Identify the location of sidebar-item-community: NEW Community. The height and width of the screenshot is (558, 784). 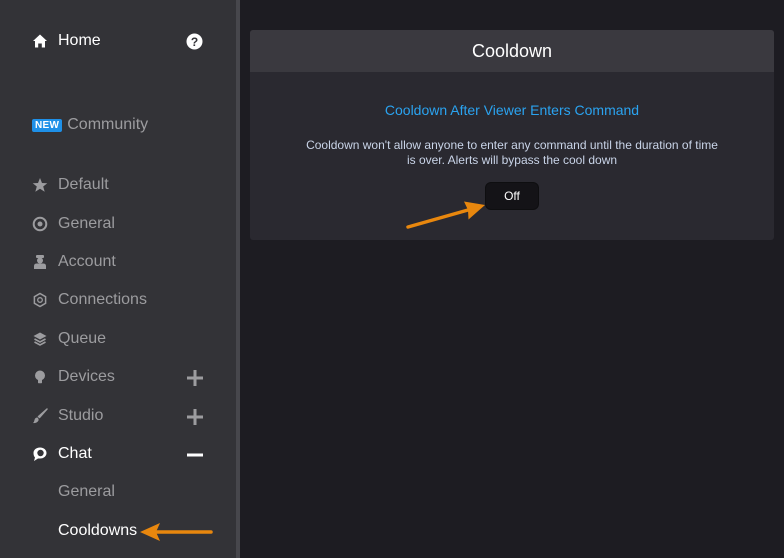
(90, 125).